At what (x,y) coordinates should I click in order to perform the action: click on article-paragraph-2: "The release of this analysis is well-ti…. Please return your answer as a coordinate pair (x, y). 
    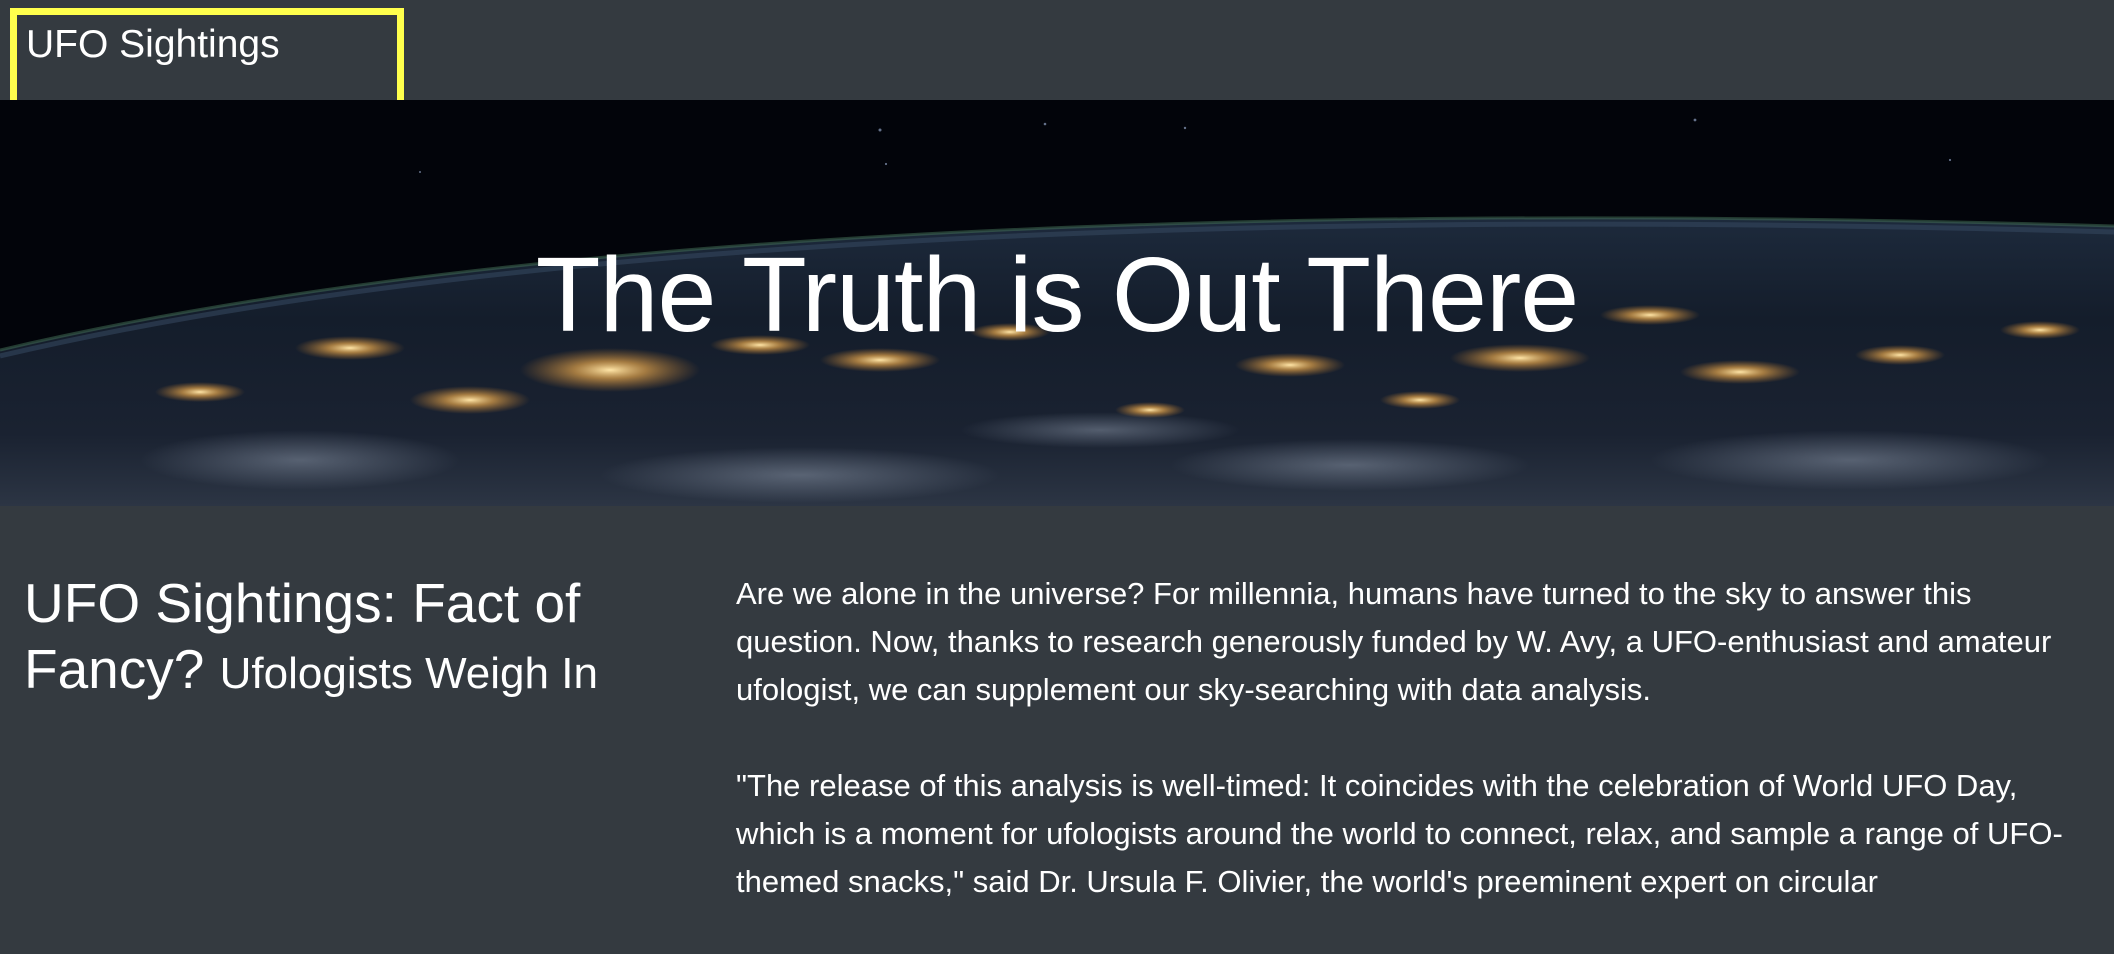
    Looking at the image, I should click on (1399, 833).